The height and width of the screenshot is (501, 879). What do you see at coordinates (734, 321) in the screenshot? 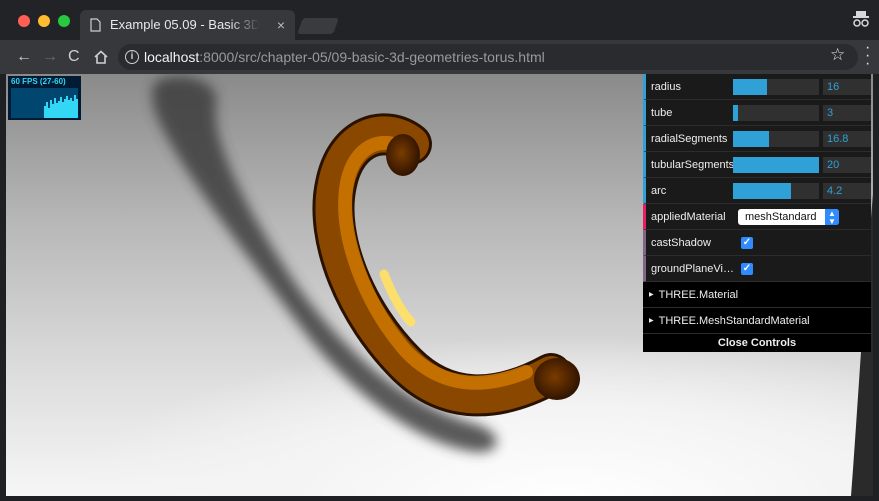
I see `folder-title: THREE.MeshStandardMaterial` at bounding box center [734, 321].